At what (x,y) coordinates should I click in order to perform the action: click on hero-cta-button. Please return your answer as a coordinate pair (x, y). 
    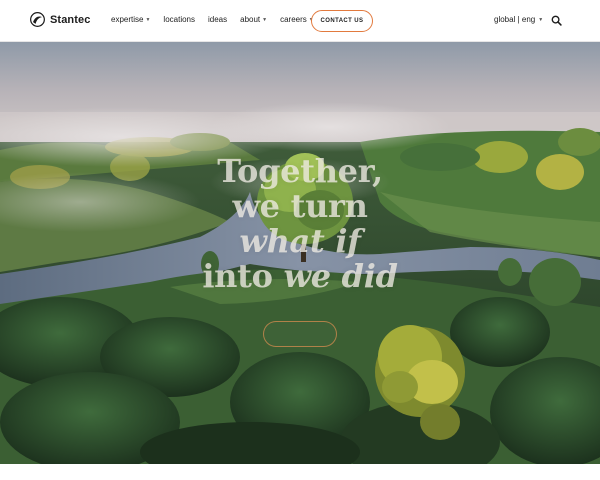
    Looking at the image, I should click on (300, 334).